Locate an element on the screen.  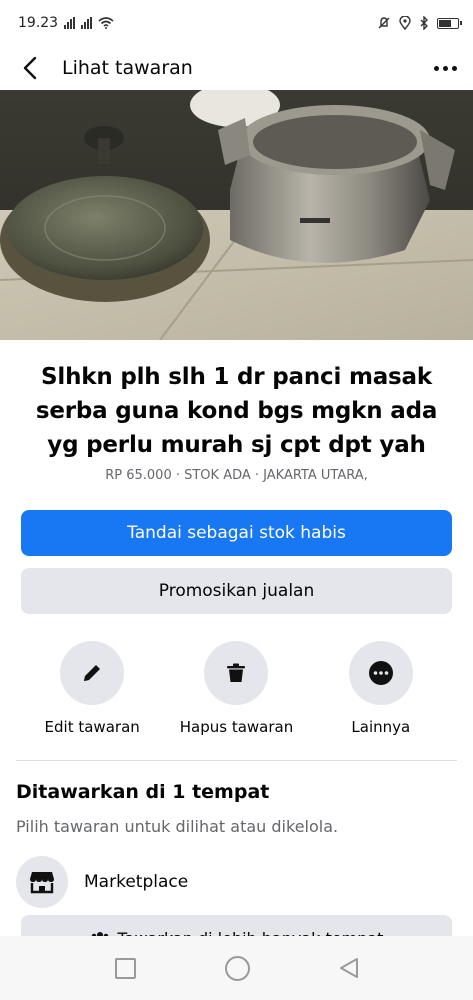
offered-section-title: Ditawarkan di 1 tempat is located at coordinates (143, 792).